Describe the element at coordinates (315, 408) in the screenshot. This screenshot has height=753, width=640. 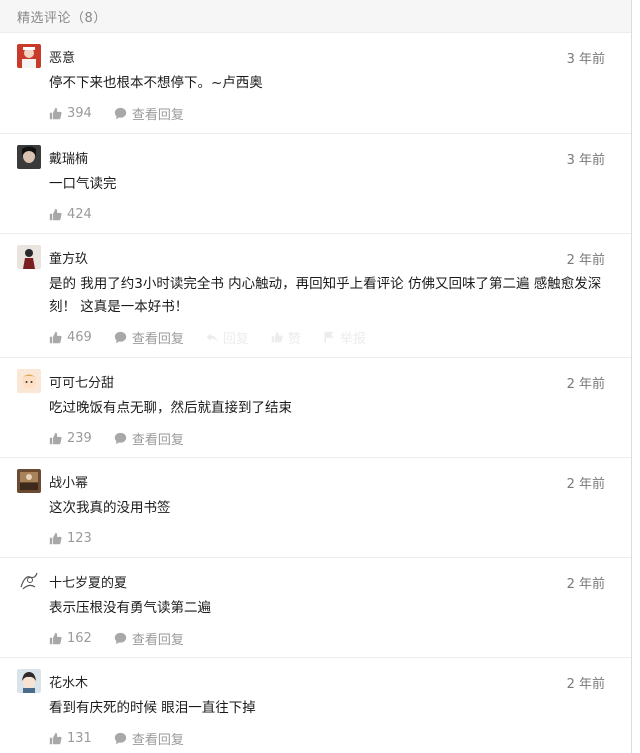
I see `comment-item: 可可七分甜 2 年前 吃过晚饭有点无聊，然后就直接到了结束 239 查看回复` at that location.